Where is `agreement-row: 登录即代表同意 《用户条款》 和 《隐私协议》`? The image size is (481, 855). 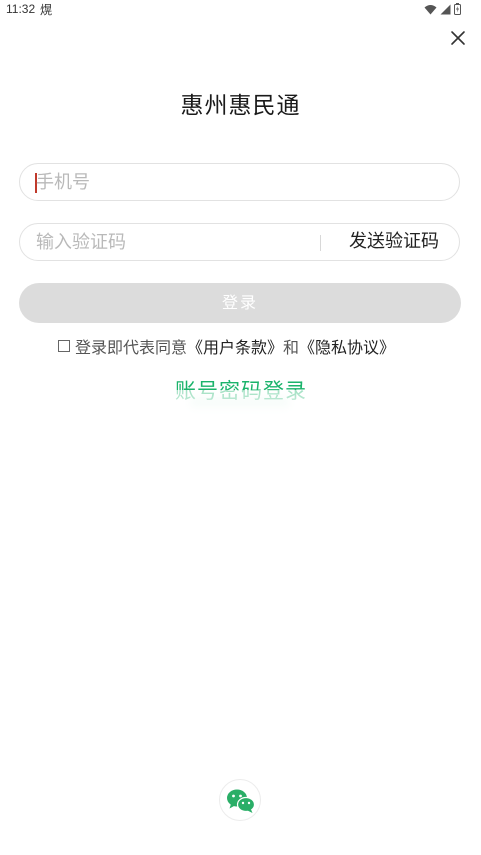
agreement-row: 登录即代表同意 《用户条款》 和 《隐私协议》 is located at coordinates (226, 346).